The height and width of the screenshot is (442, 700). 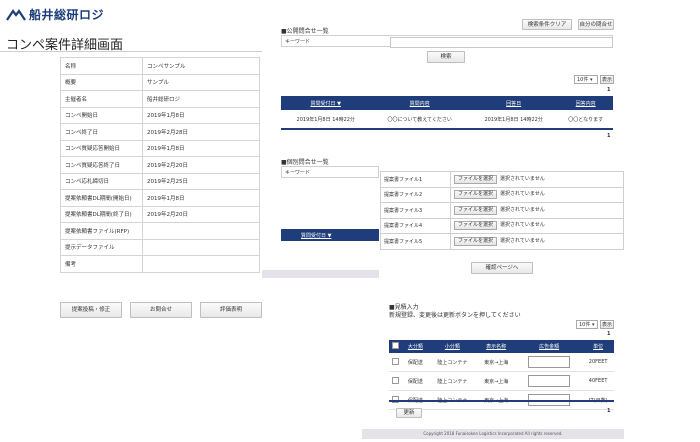 I want to click on private-keyword-row: キーワード, so click(x=330, y=172).